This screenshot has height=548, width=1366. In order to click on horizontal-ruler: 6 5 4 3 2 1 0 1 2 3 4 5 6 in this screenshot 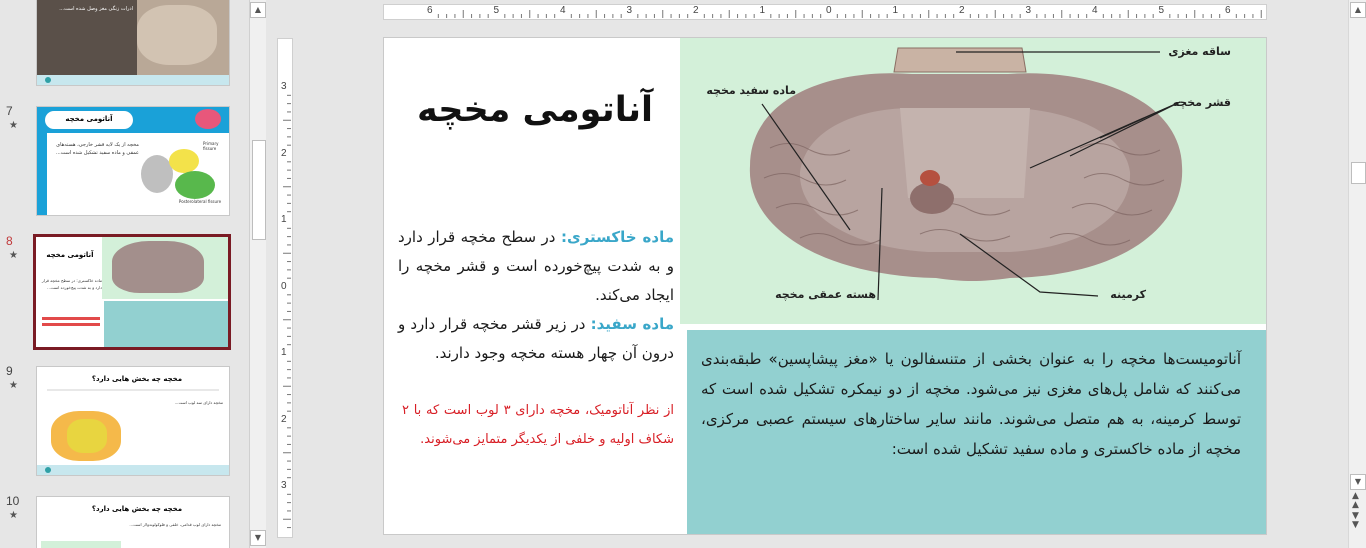, I will do `click(825, 12)`.